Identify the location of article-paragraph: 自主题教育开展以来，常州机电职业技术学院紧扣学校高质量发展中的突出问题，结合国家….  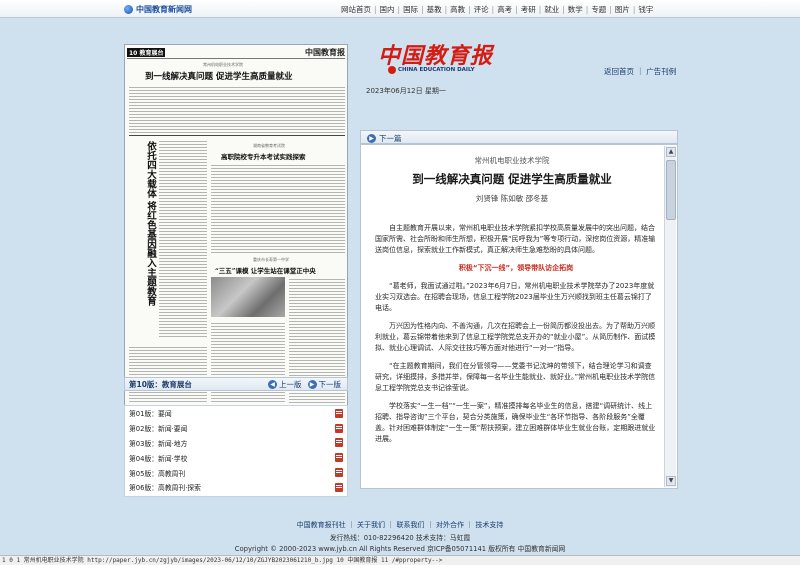
(515, 239).